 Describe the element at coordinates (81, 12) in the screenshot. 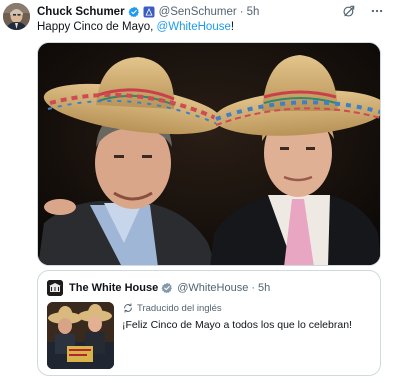

I see `author-name: Chuck Schumer` at that location.